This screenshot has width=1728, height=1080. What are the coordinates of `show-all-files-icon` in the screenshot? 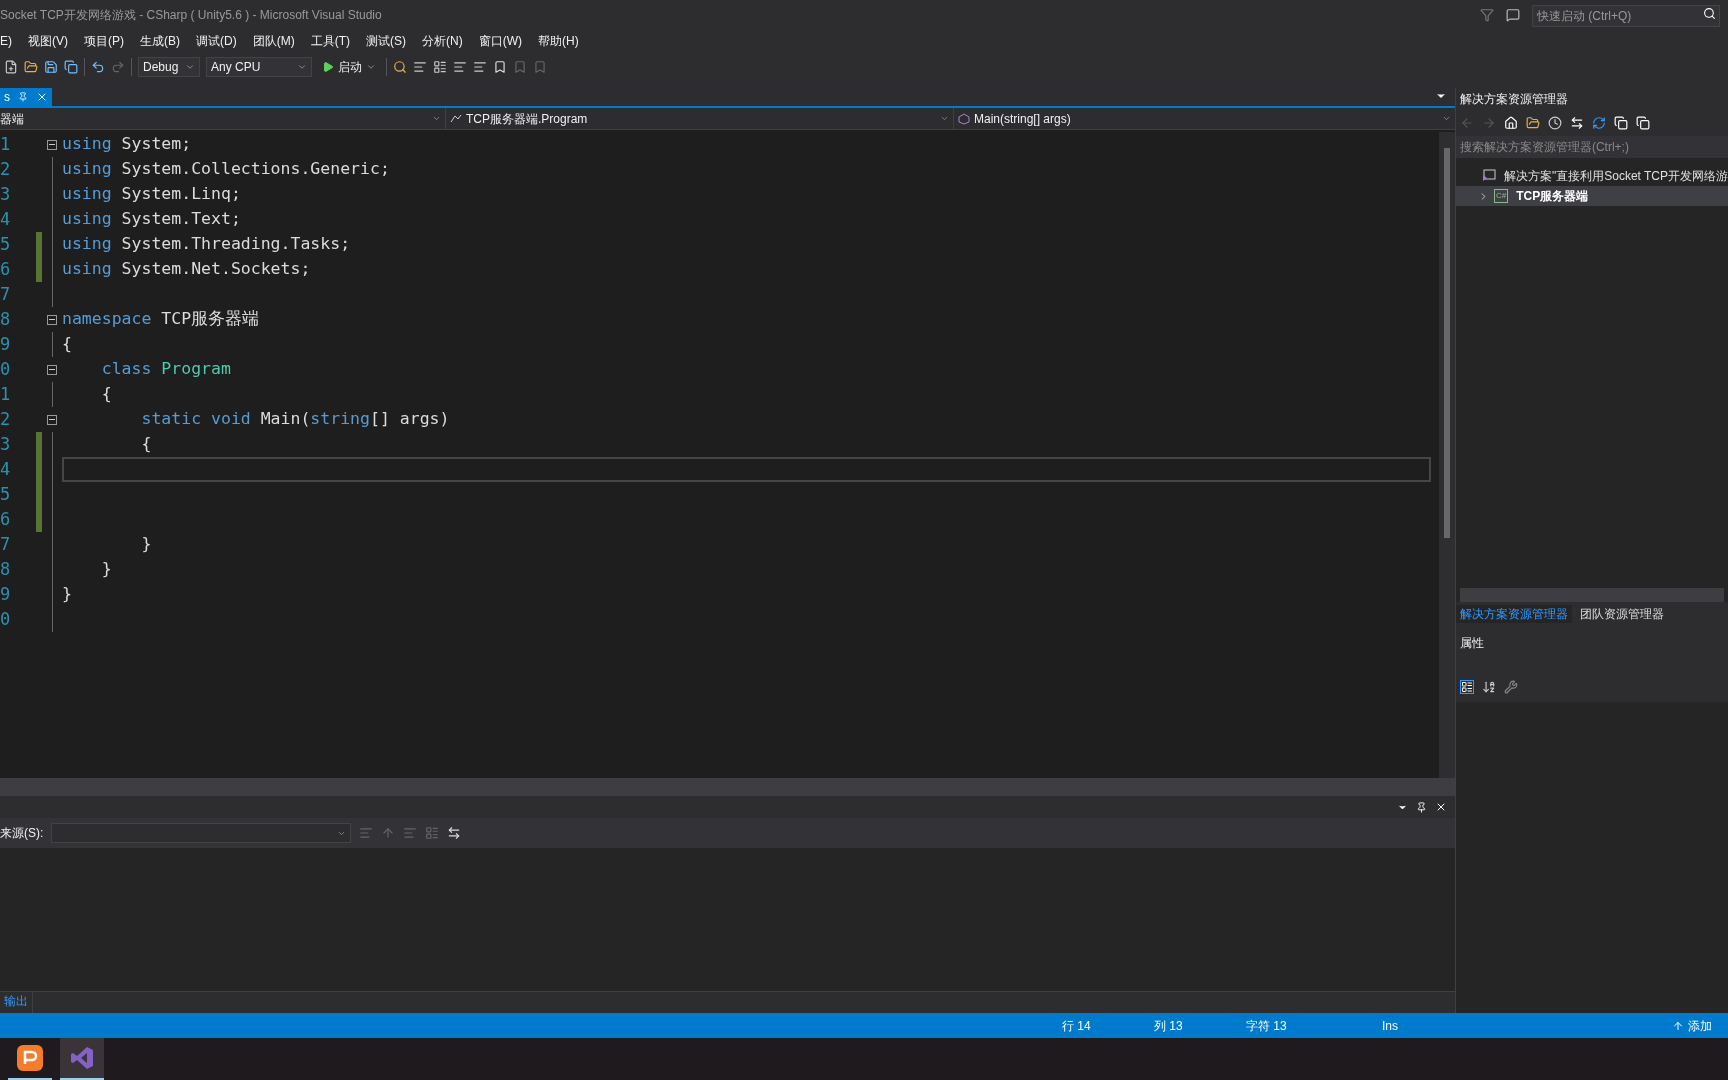 It's located at (1642, 123).